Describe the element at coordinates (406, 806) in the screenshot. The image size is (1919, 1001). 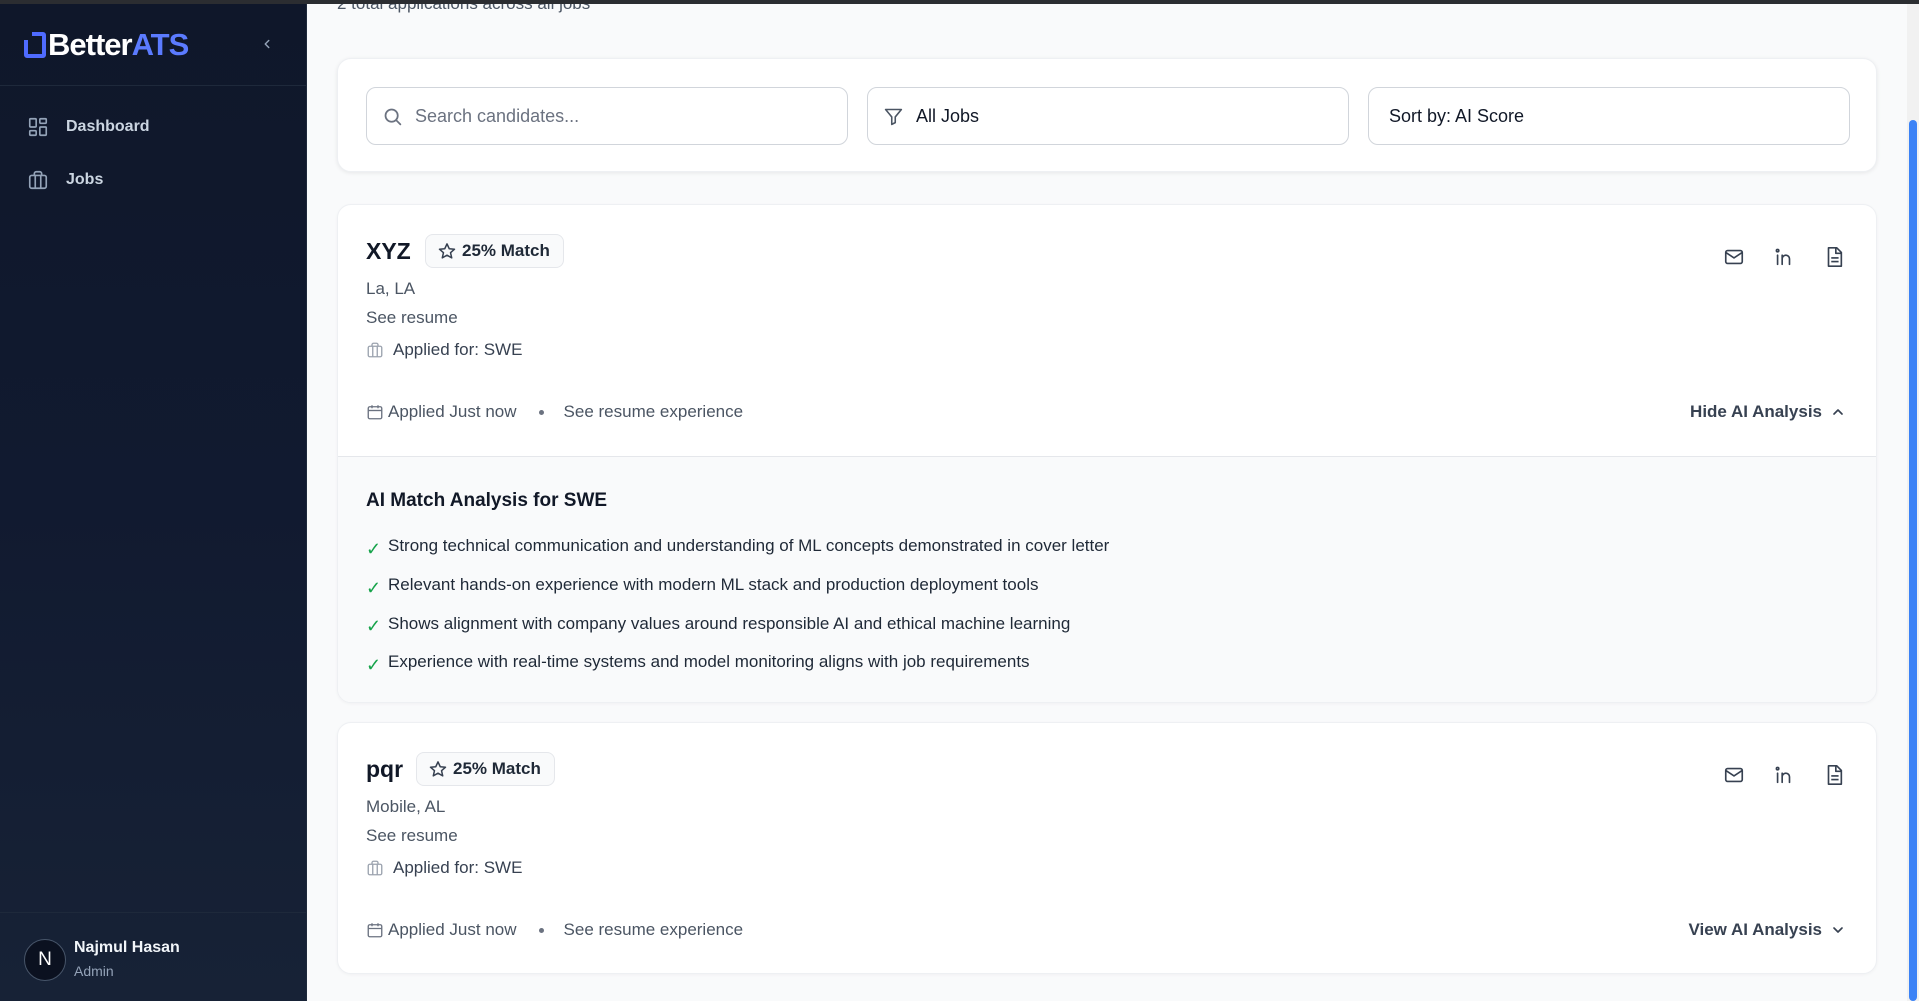
I see `candidate-location: Mobile, AL` at that location.